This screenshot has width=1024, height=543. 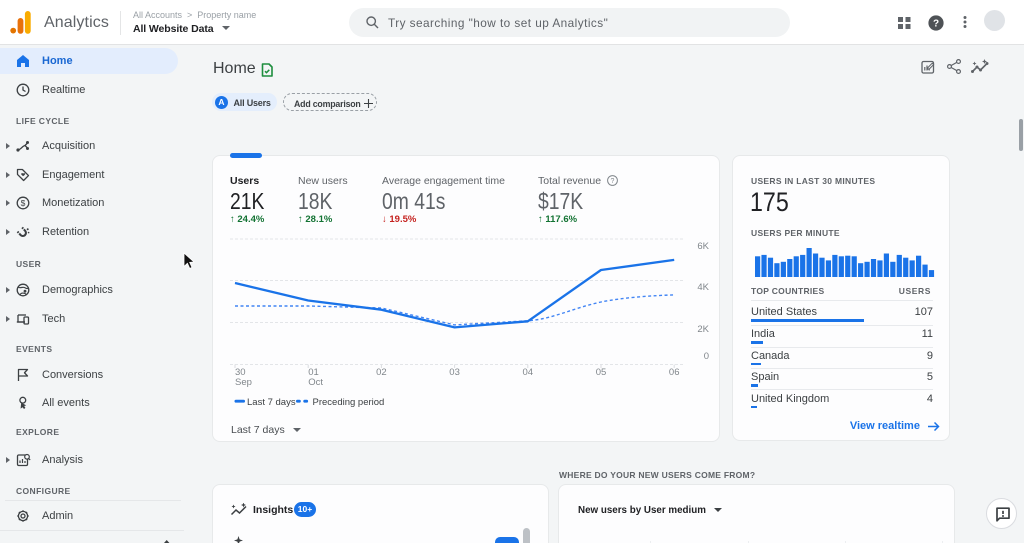 I want to click on svg-text: 05, so click(x=601, y=372).